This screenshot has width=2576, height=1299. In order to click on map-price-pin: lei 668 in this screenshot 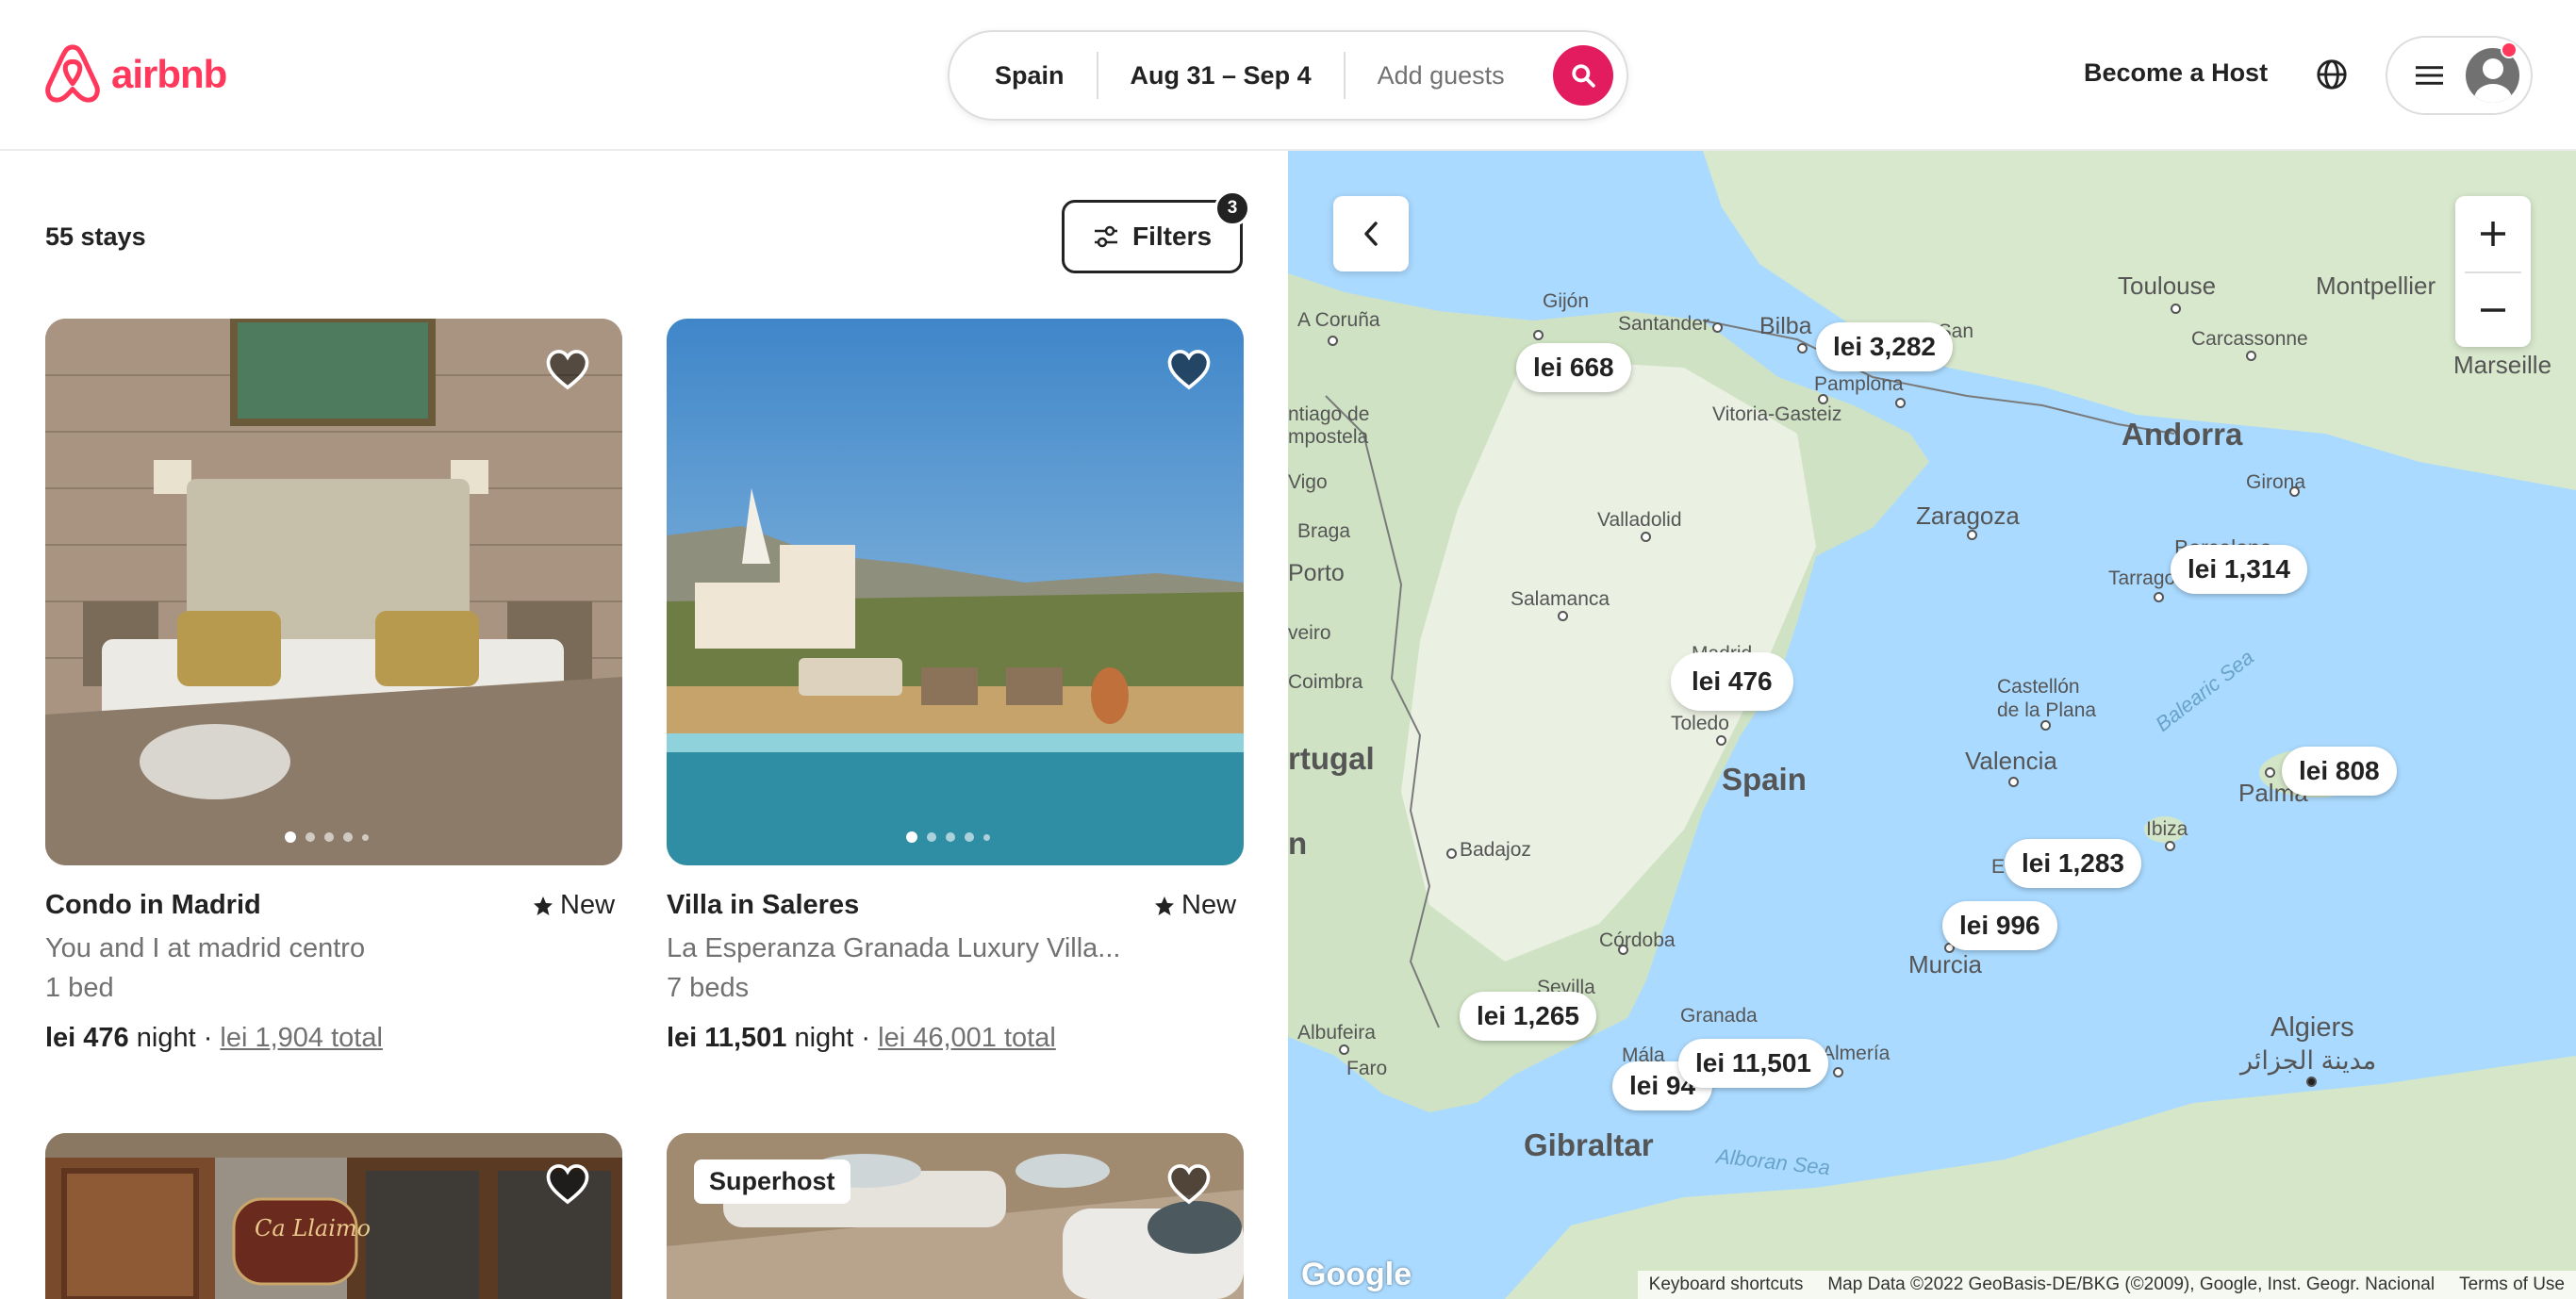, I will do `click(1573, 367)`.